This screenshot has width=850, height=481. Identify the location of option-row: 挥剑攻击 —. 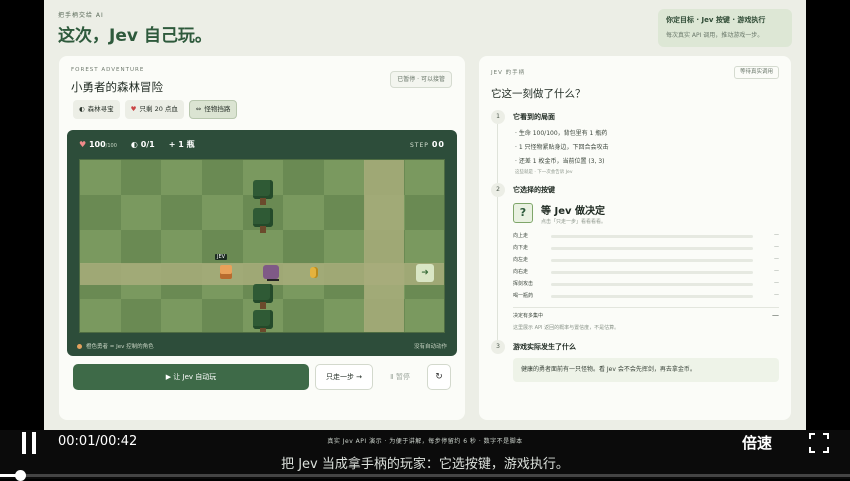
(646, 284).